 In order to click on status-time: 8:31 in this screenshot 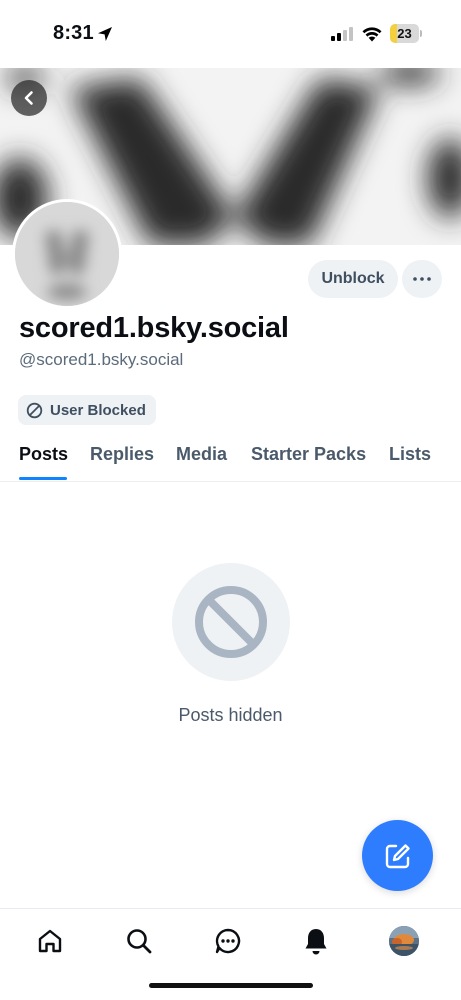, I will do `click(73, 33)`.